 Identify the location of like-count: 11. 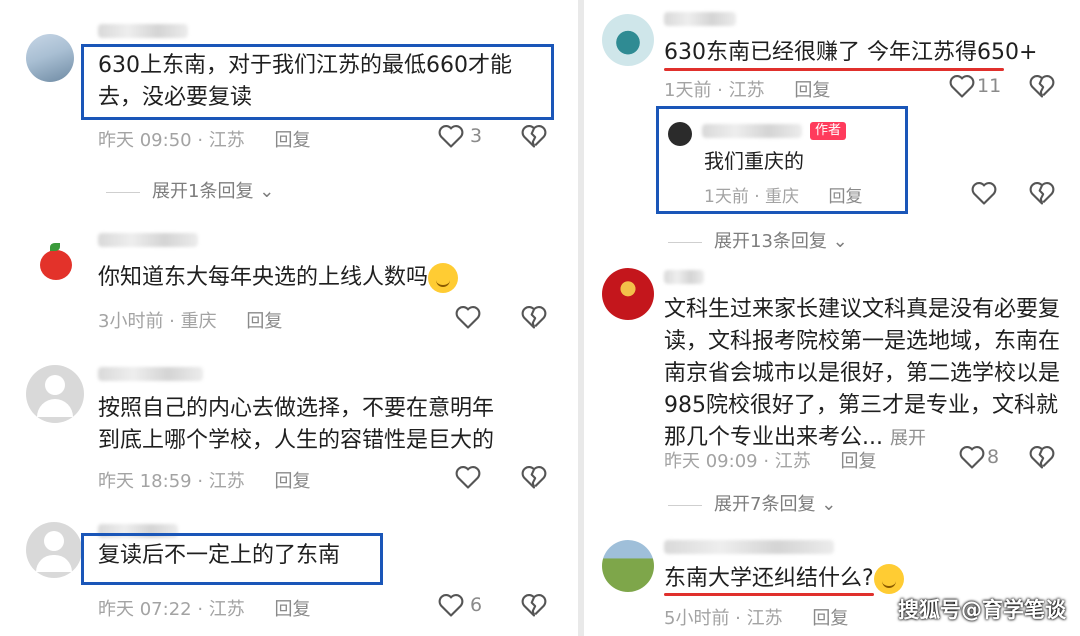
(989, 86).